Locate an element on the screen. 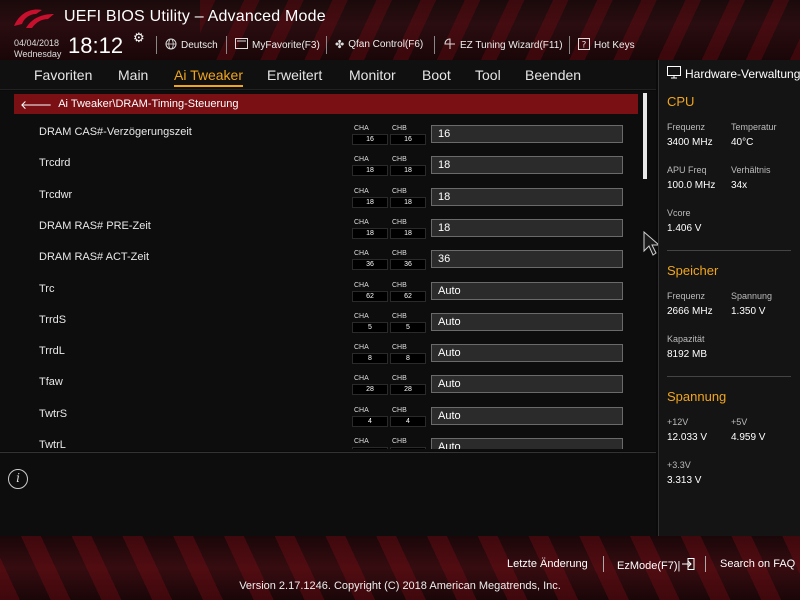 This screenshot has height=600, width=800. timing-value-input: 36 is located at coordinates (527, 259).